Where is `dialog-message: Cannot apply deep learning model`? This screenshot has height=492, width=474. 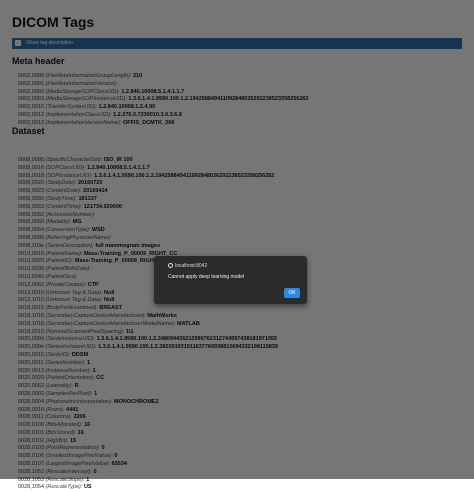
dialog-message: Cannot apply deep learning model is located at coordinates (206, 277).